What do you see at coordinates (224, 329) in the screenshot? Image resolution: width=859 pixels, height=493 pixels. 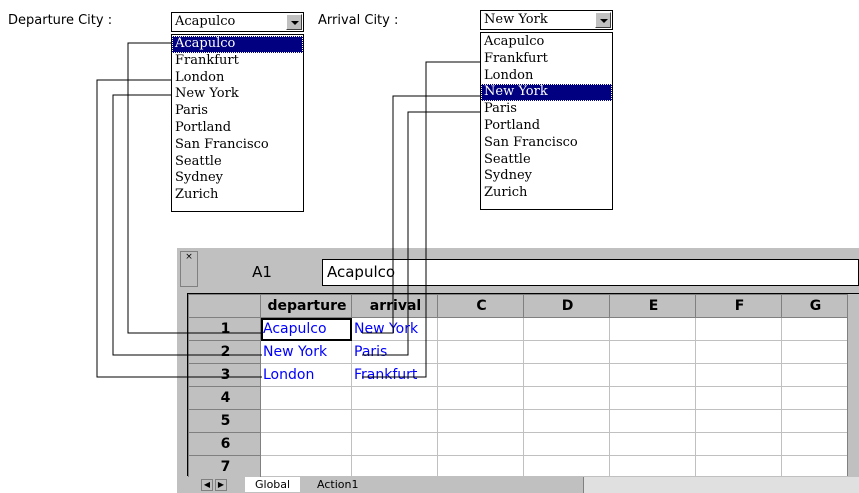 I see `row-header: 1` at bounding box center [224, 329].